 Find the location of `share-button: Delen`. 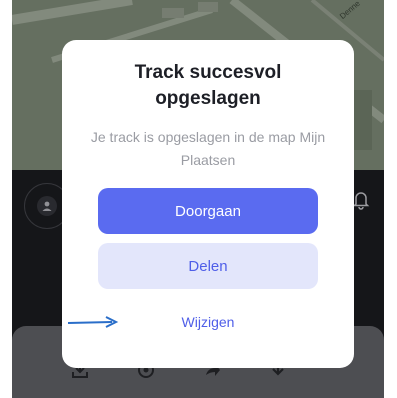

share-button: Delen is located at coordinates (208, 266).